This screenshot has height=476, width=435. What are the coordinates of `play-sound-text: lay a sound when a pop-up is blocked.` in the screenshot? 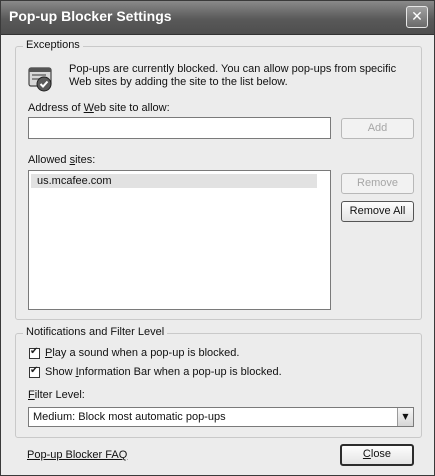 It's located at (146, 353).